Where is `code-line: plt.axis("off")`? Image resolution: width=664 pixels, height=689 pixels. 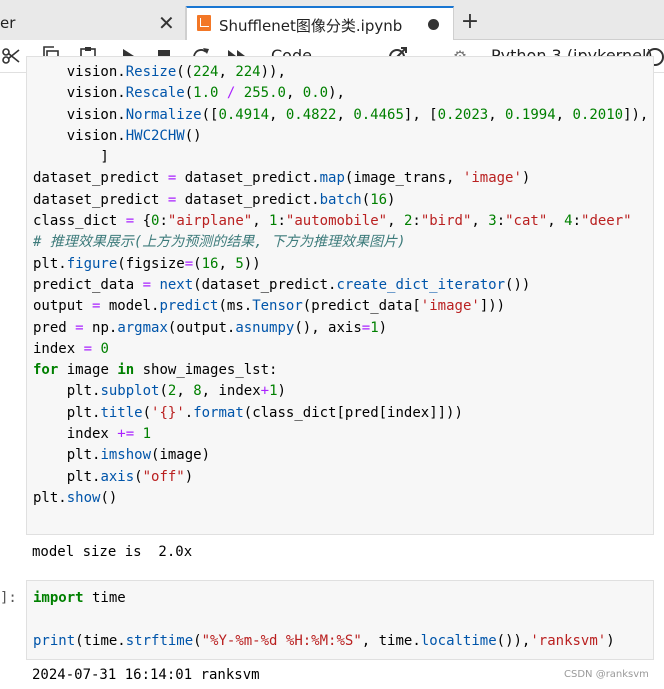 code-line: plt.axis("off") is located at coordinates (113, 476).